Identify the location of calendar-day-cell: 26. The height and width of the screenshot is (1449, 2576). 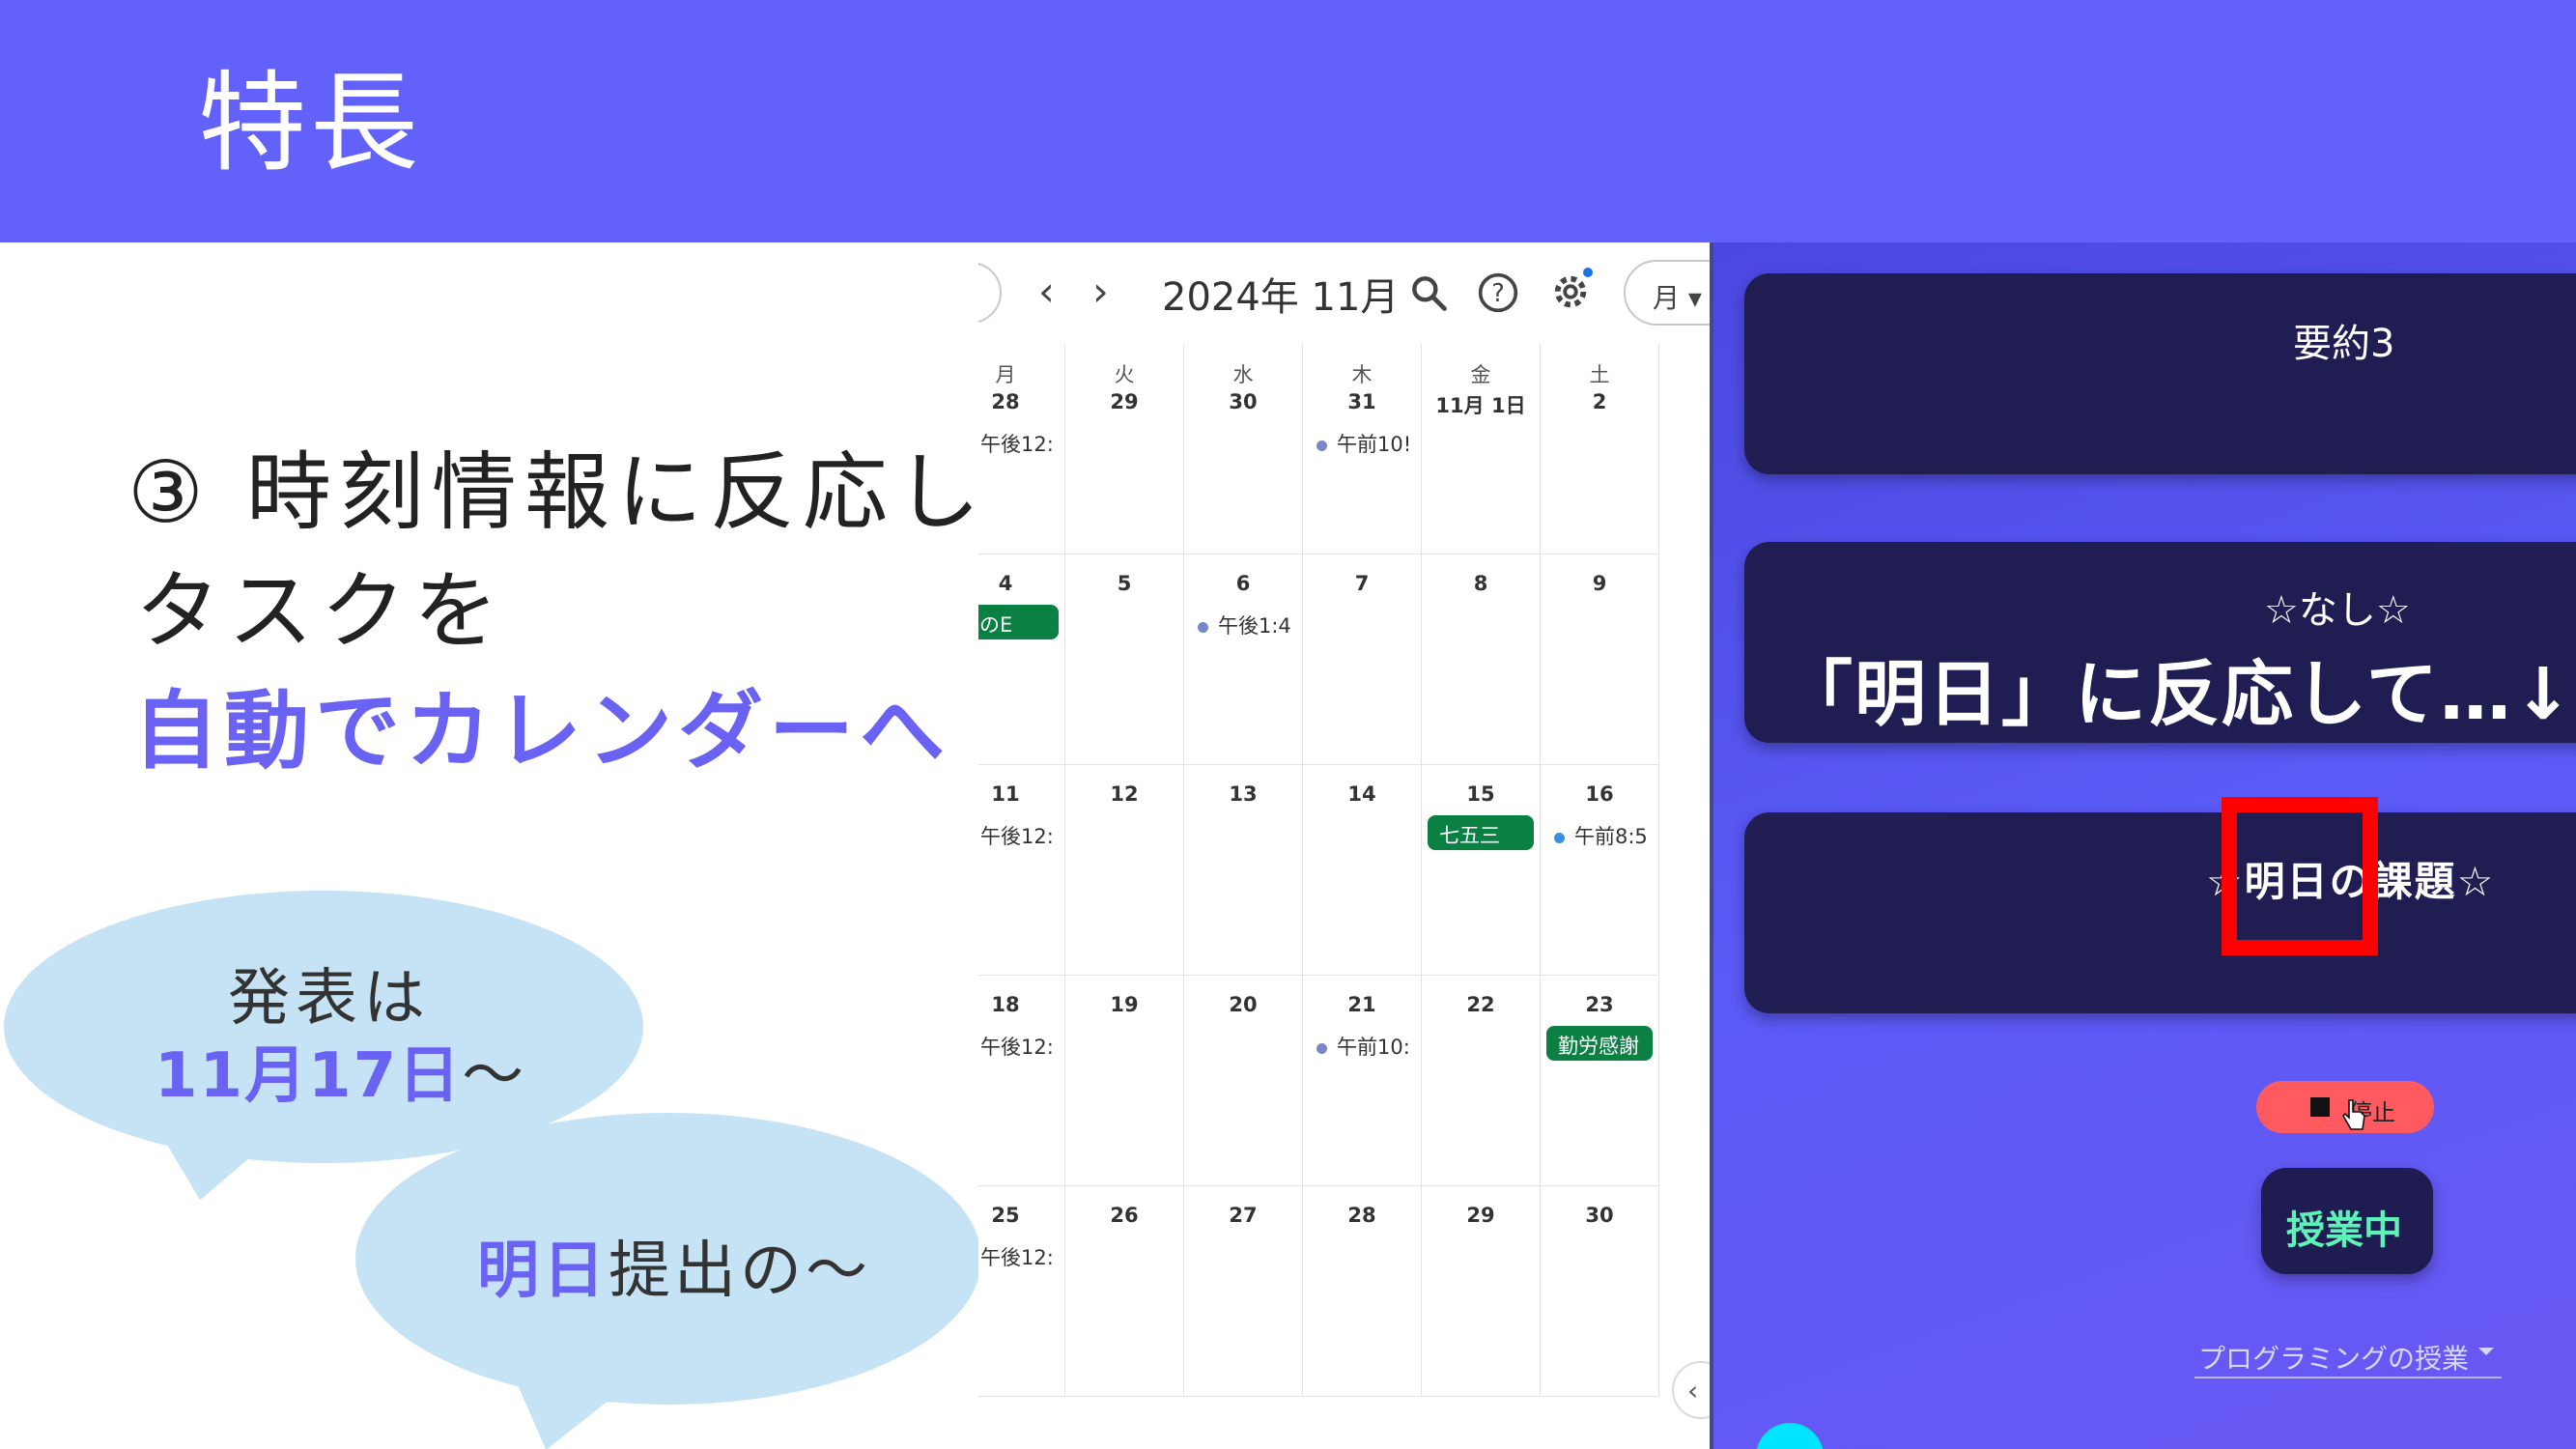
(1124, 1291).